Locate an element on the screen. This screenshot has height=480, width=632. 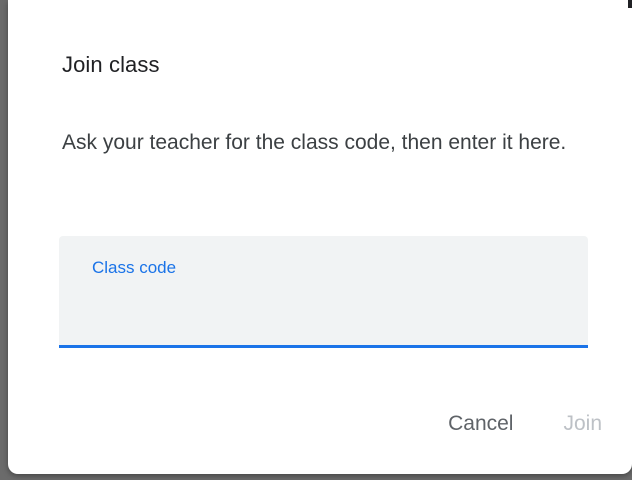
dialog-title: Join class is located at coordinates (111, 64).